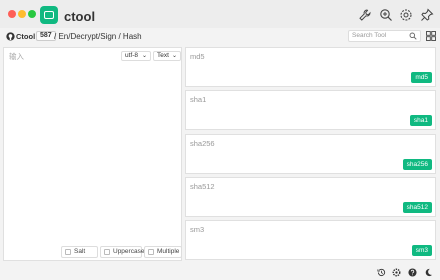 This screenshot has height=280, width=440. I want to click on wrench-icon, so click(365, 15).